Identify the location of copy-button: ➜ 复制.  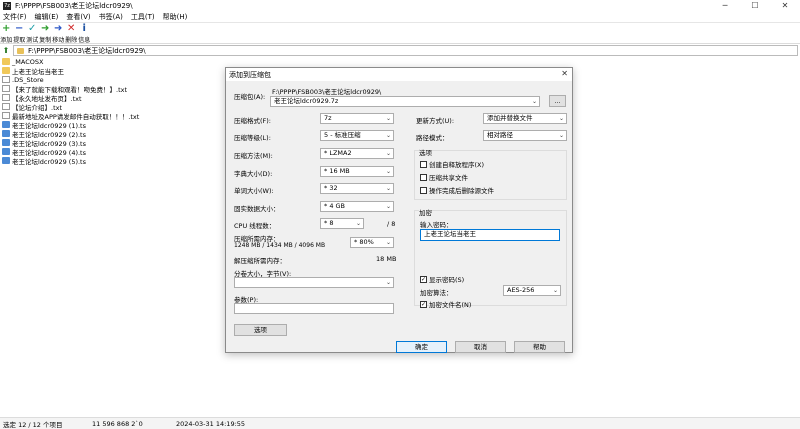
(45, 33).